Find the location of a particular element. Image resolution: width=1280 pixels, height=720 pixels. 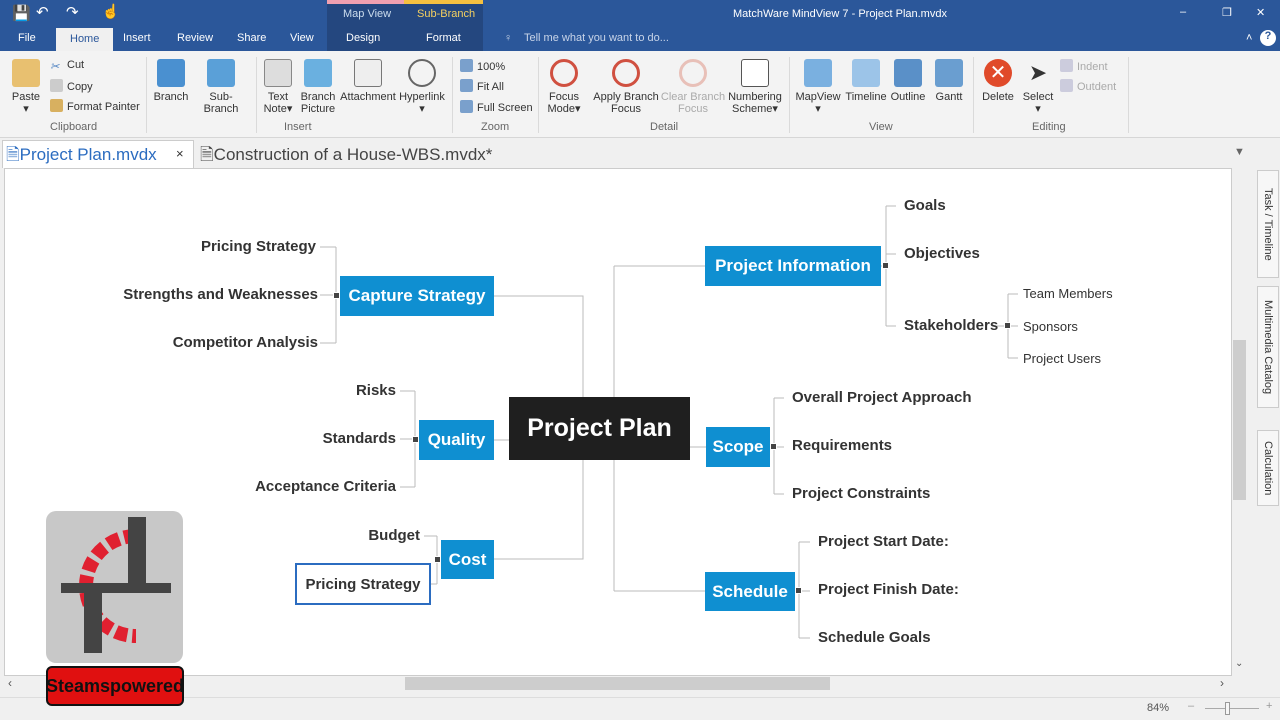

topic-strengths-weaknesses: Strengths and Weaknesses is located at coordinates (220, 294).